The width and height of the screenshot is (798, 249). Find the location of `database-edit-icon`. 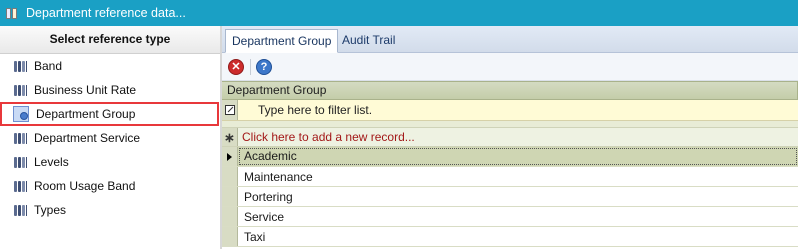

database-edit-icon is located at coordinates (21, 114).